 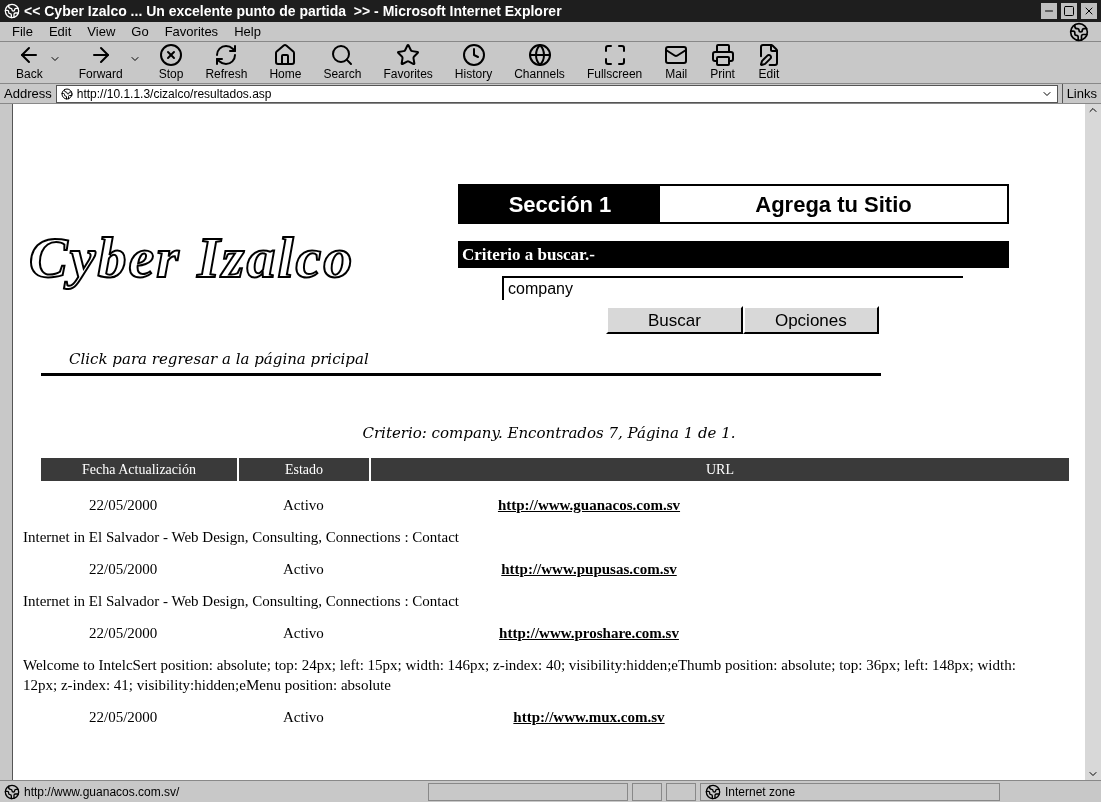 I want to click on address-label: Address, so click(x=28, y=93).